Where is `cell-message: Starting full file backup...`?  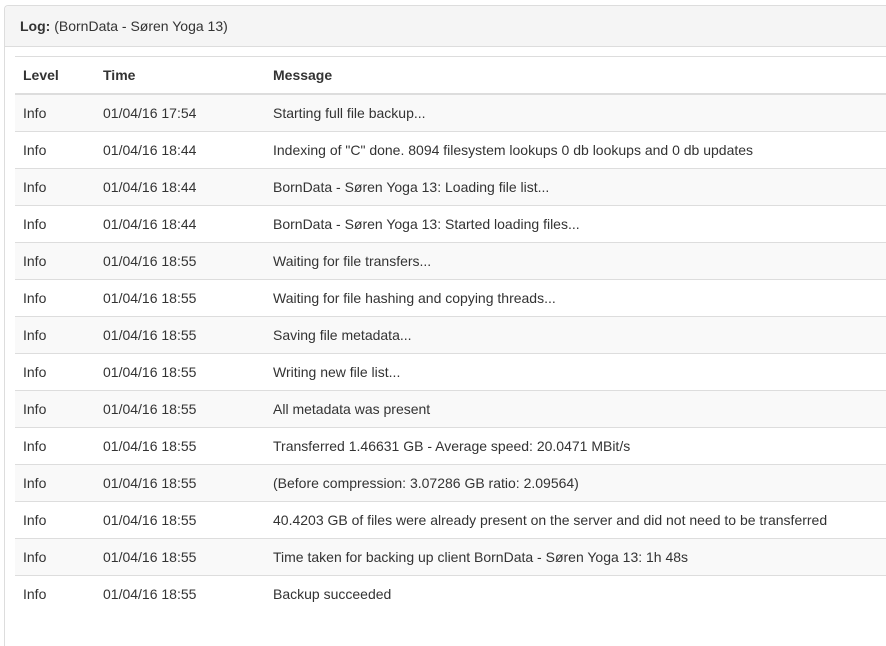
cell-message: Starting full file backup... is located at coordinates (575, 113).